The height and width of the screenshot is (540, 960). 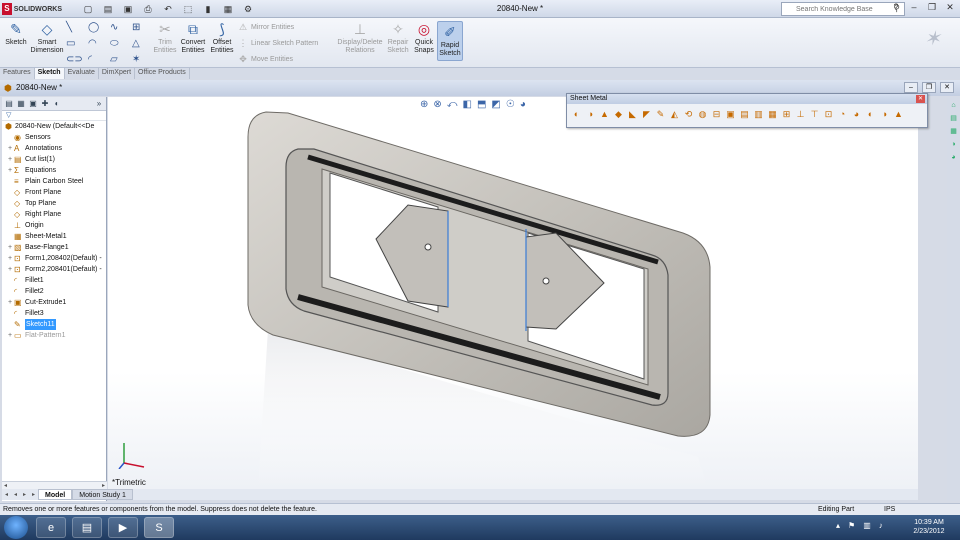 What do you see at coordinates (143, 30) in the screenshot?
I see `sketch-grid-icon: ⊞` at bounding box center [143, 30].